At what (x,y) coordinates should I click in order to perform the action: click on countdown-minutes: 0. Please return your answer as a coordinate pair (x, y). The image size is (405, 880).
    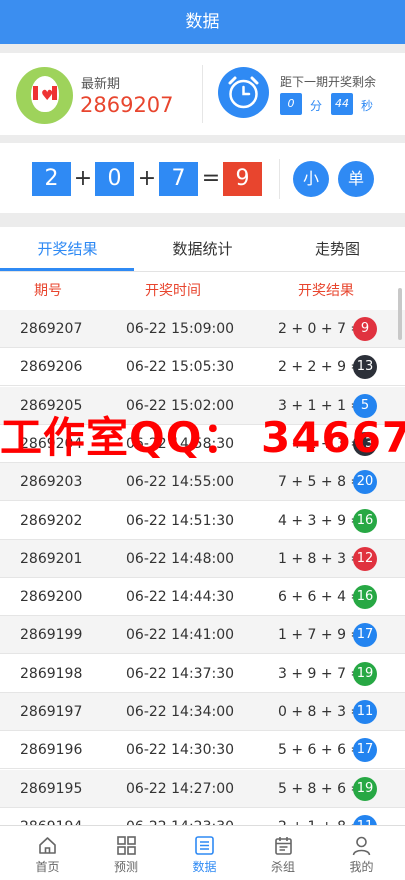
    Looking at the image, I should click on (291, 104).